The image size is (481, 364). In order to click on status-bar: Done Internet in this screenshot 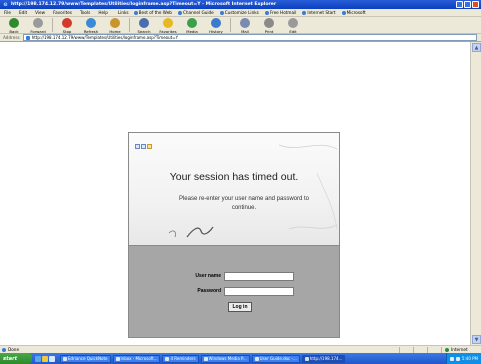, I will do `click(240, 349)`.